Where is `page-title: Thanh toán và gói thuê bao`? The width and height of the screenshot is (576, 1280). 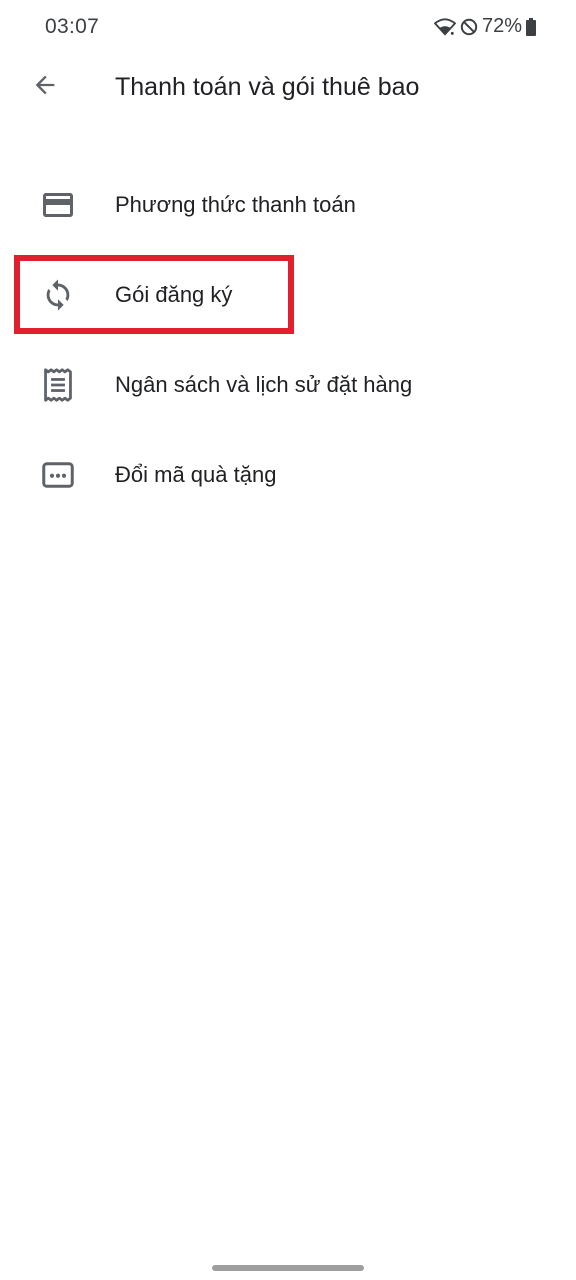
page-title: Thanh toán và gói thuê bao is located at coordinates (267, 87).